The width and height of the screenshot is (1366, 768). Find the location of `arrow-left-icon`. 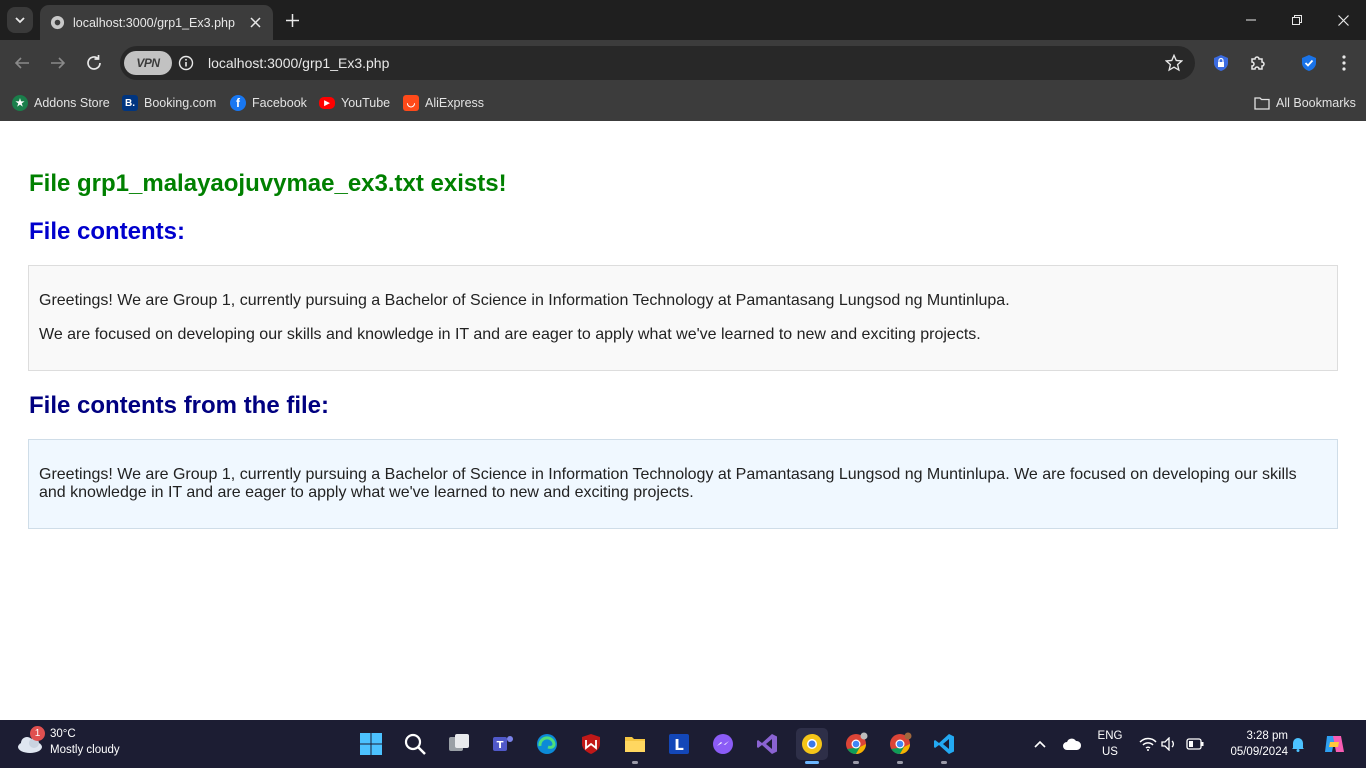

arrow-left-icon is located at coordinates (21, 63).